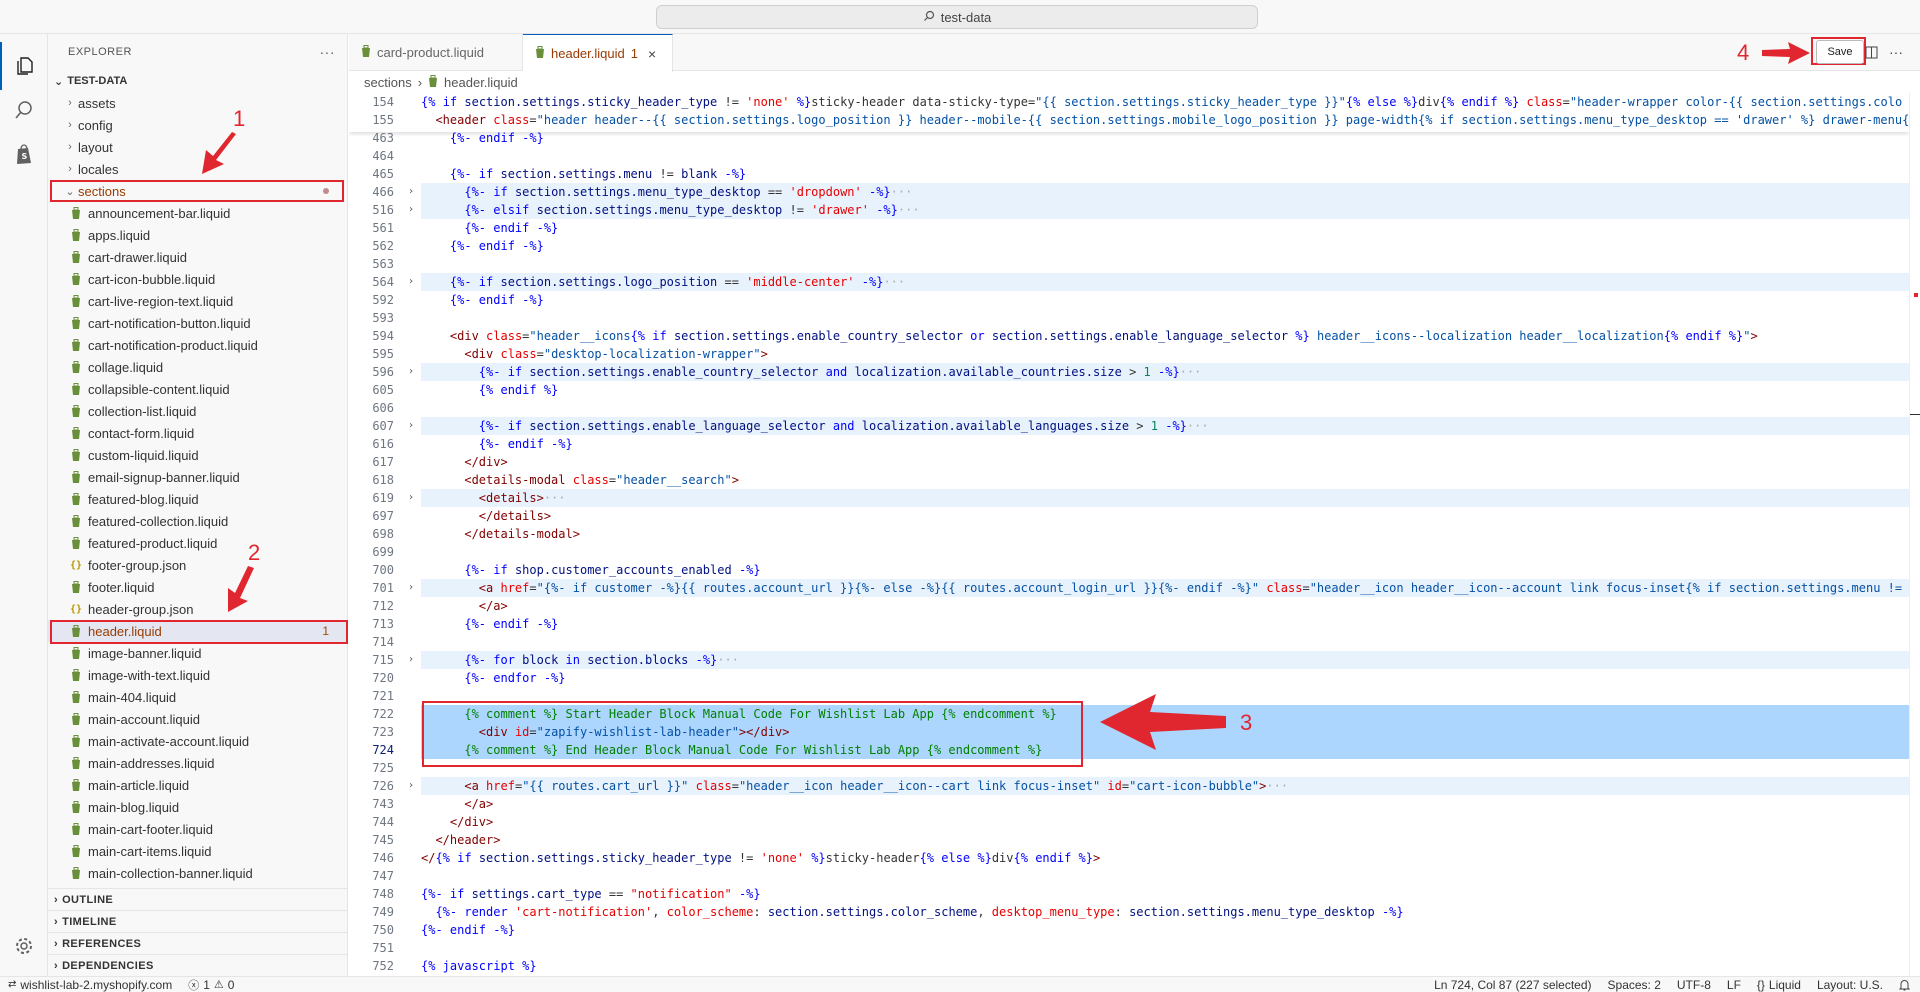 The height and width of the screenshot is (992, 1920). What do you see at coordinates (197, 235) in the screenshot?
I see `tree-item-apps-liquid: apps.liquid` at bounding box center [197, 235].